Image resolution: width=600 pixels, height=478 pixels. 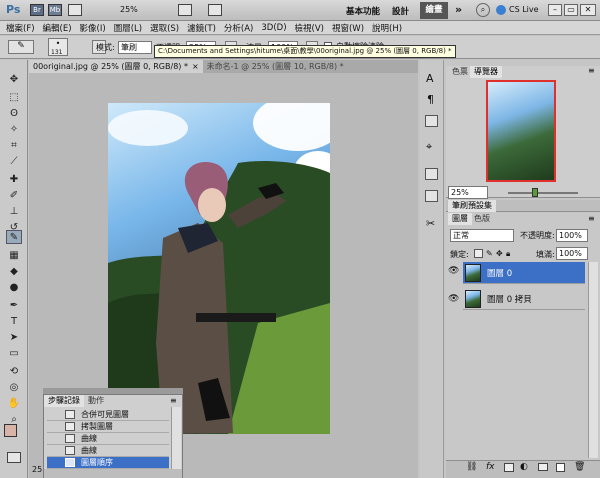 I want to click on menu-filter: 濾鏡(T), so click(x=201, y=28).